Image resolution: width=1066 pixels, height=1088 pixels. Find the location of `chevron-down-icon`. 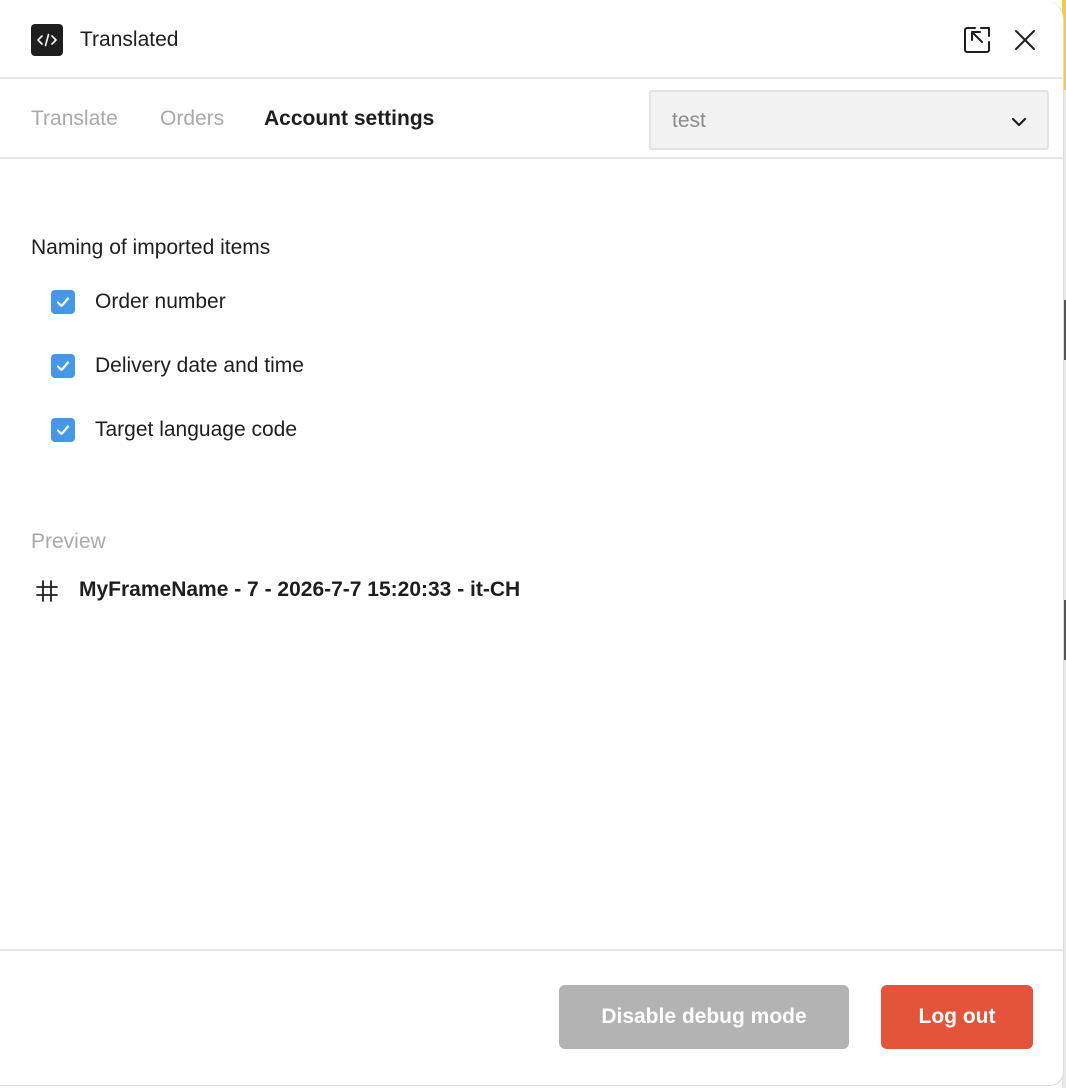

chevron-down-icon is located at coordinates (1019, 122).